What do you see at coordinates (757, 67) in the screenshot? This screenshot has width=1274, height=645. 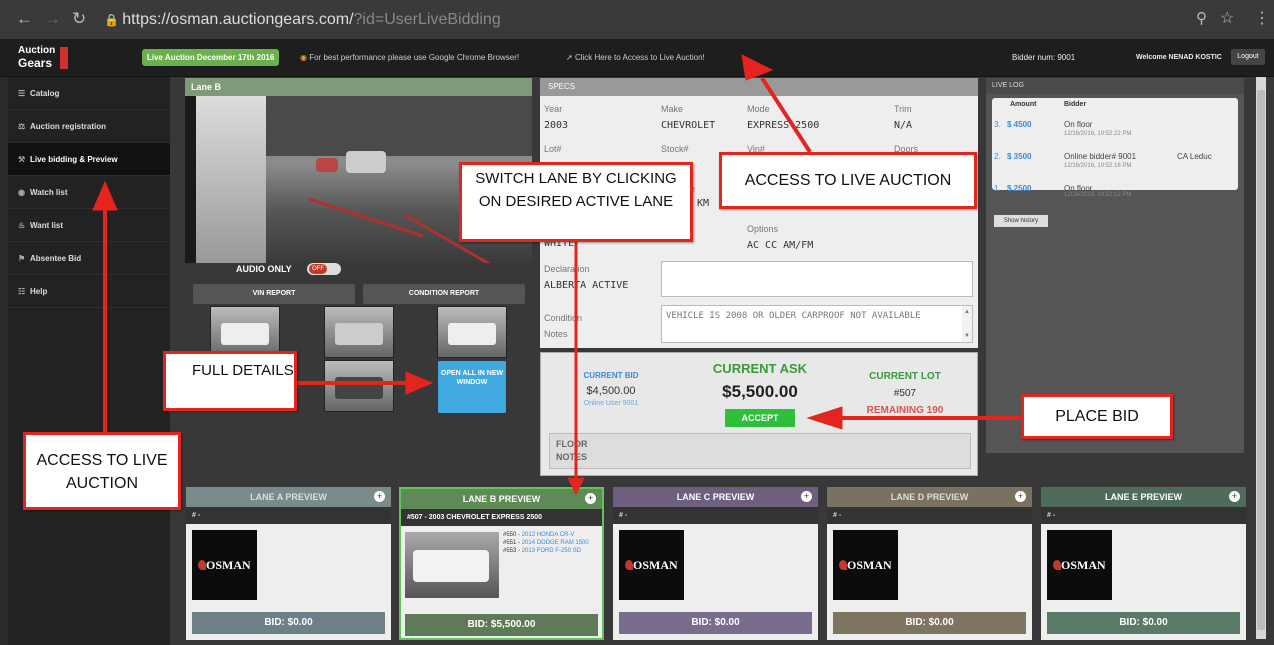 I see `arrow-top-head` at bounding box center [757, 67].